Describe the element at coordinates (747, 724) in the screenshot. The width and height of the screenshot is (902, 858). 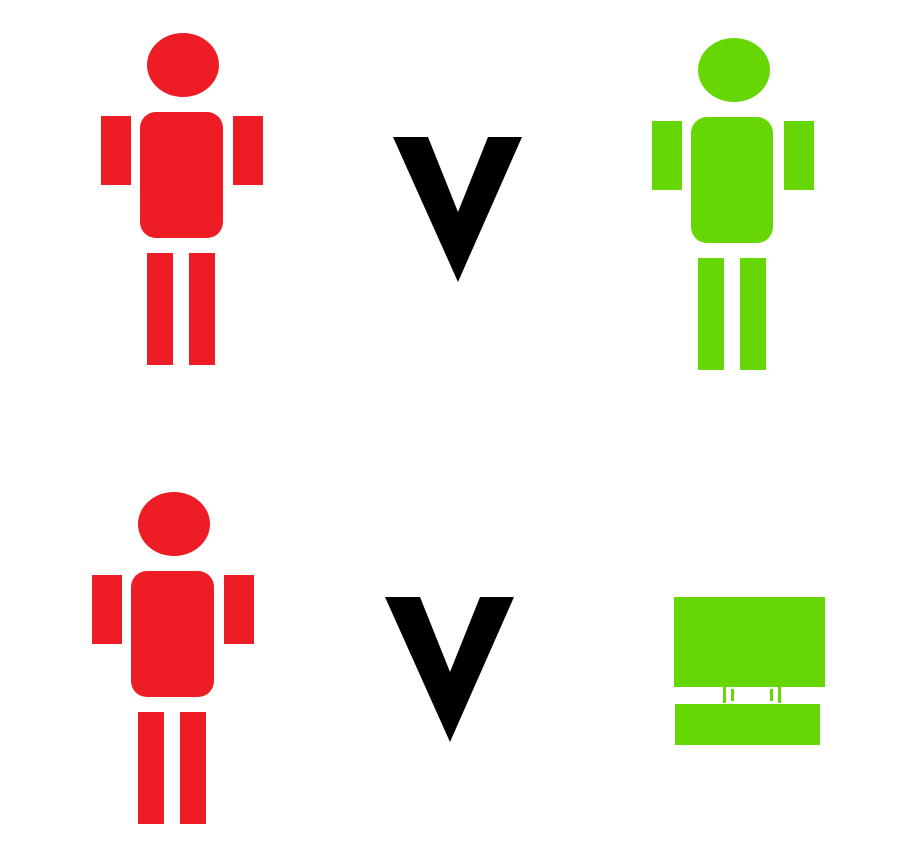
I see `monitor-base` at that location.